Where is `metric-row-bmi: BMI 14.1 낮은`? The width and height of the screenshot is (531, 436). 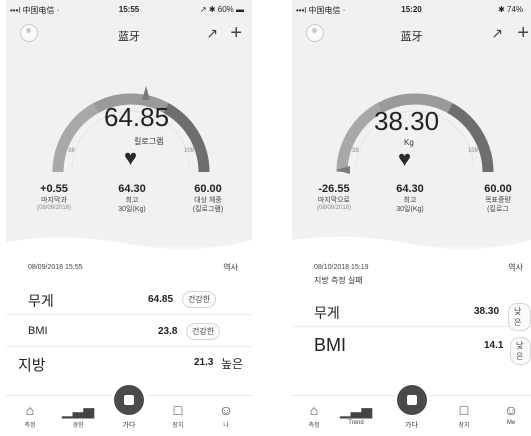 metric-row-bmi: BMI 14.1 낮은 is located at coordinates (411, 347).